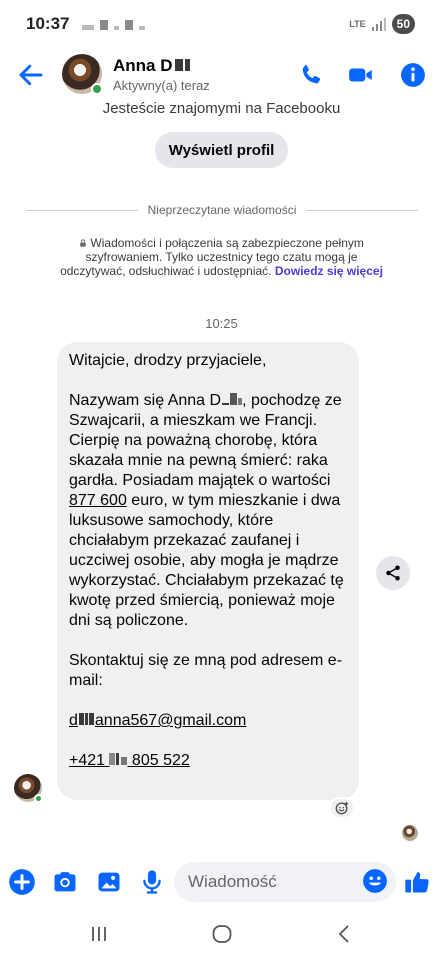  I want to click on system-navigation-bar, so click(221, 933).